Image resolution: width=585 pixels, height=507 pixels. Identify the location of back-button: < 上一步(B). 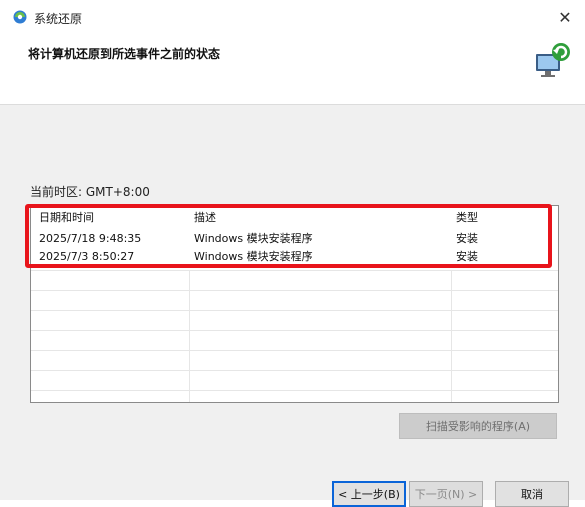
(369, 494).